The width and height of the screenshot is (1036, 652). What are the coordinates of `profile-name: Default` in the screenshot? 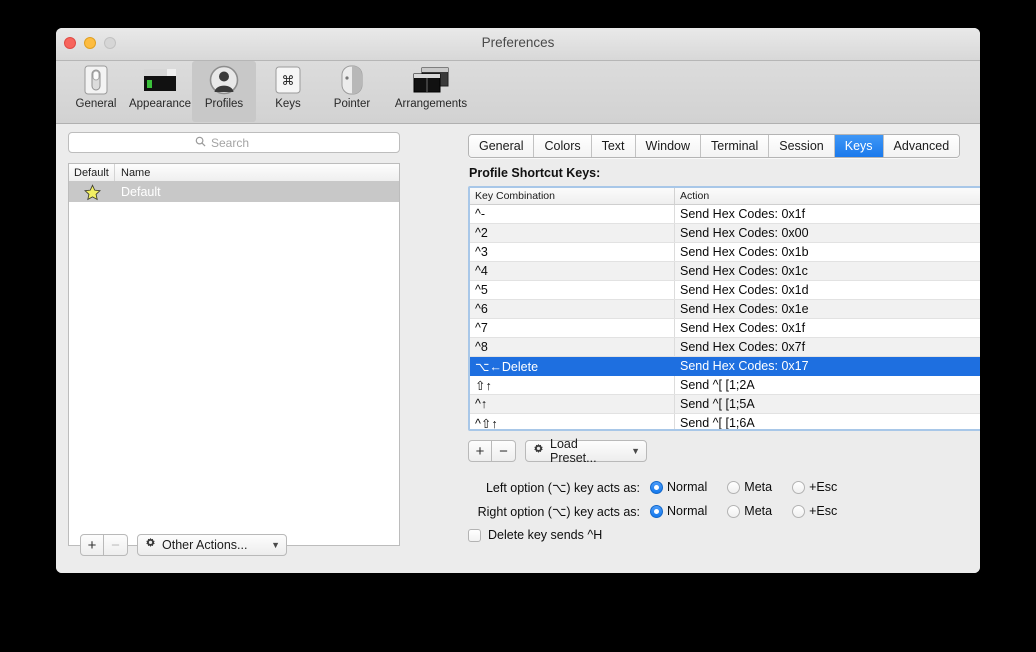 It's located at (141, 192).